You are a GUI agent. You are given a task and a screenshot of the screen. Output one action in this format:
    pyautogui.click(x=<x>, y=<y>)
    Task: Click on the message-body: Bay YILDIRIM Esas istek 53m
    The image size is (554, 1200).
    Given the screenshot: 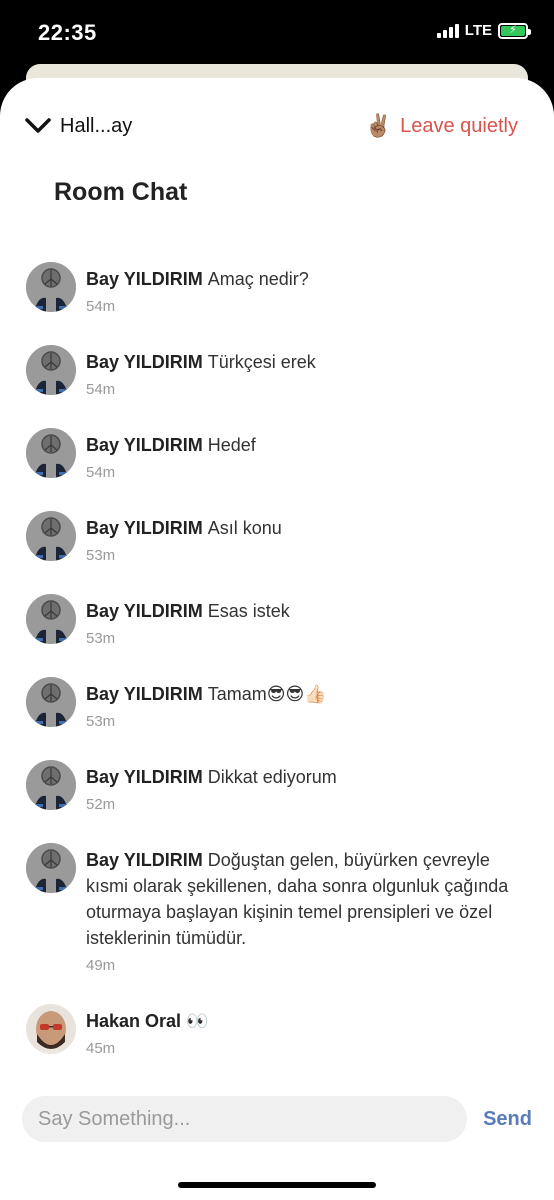 What is the action you would take?
    pyautogui.click(x=308, y=620)
    